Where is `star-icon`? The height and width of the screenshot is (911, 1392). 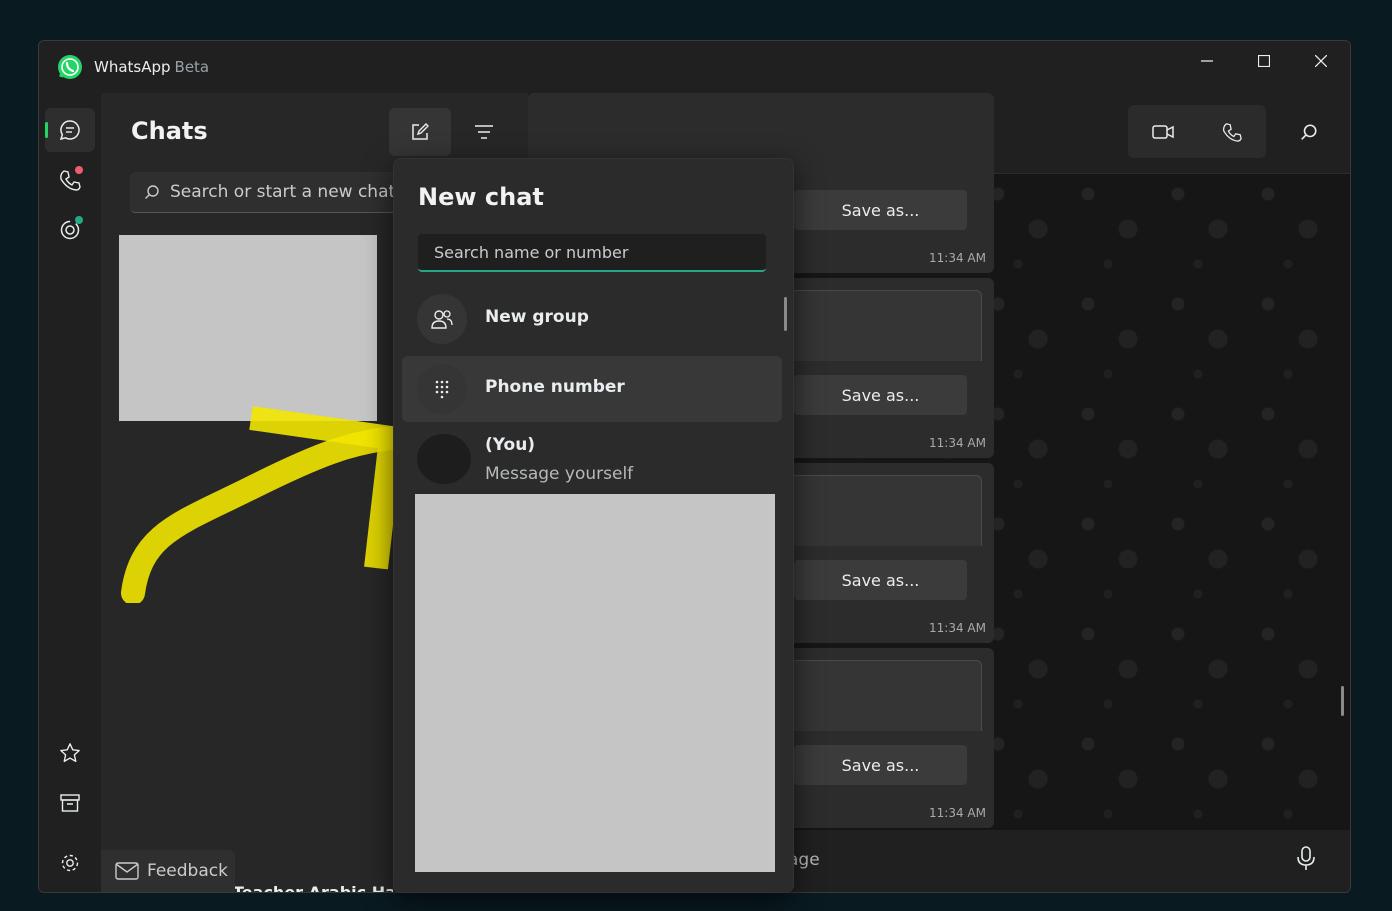
star-icon is located at coordinates (70, 753).